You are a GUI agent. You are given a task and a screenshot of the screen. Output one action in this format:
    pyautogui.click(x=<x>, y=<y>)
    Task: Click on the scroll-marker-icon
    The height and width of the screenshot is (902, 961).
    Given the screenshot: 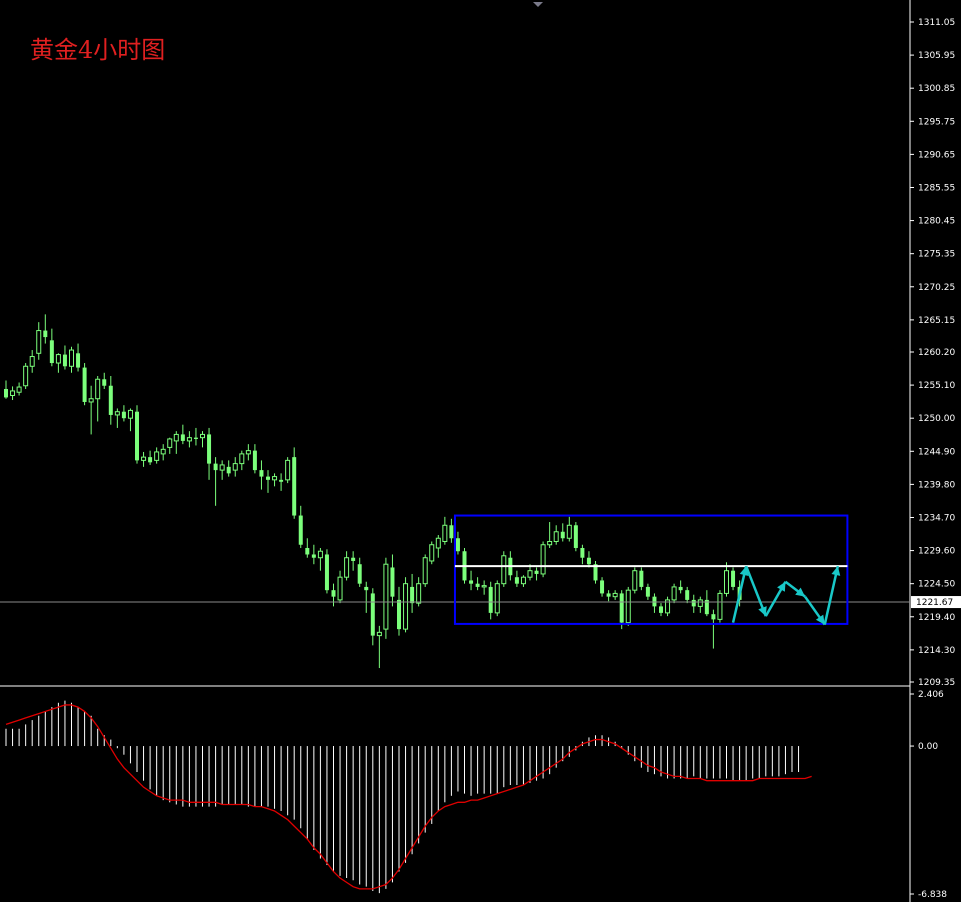 What is the action you would take?
    pyautogui.click(x=538, y=4)
    